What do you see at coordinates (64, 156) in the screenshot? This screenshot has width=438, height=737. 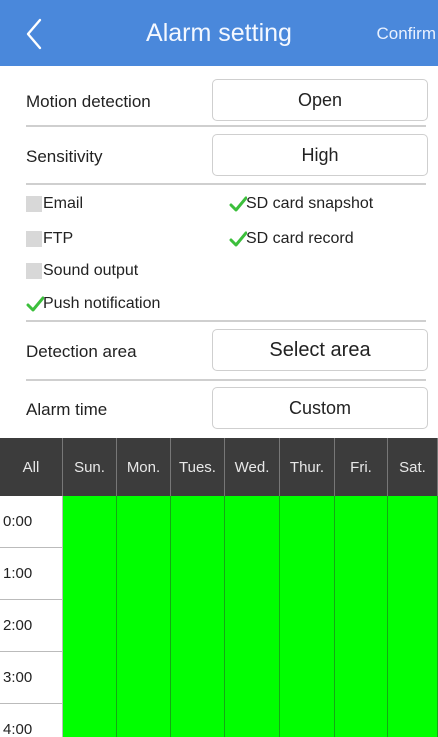 I see `sensitivity-label: Sensitivity` at bounding box center [64, 156].